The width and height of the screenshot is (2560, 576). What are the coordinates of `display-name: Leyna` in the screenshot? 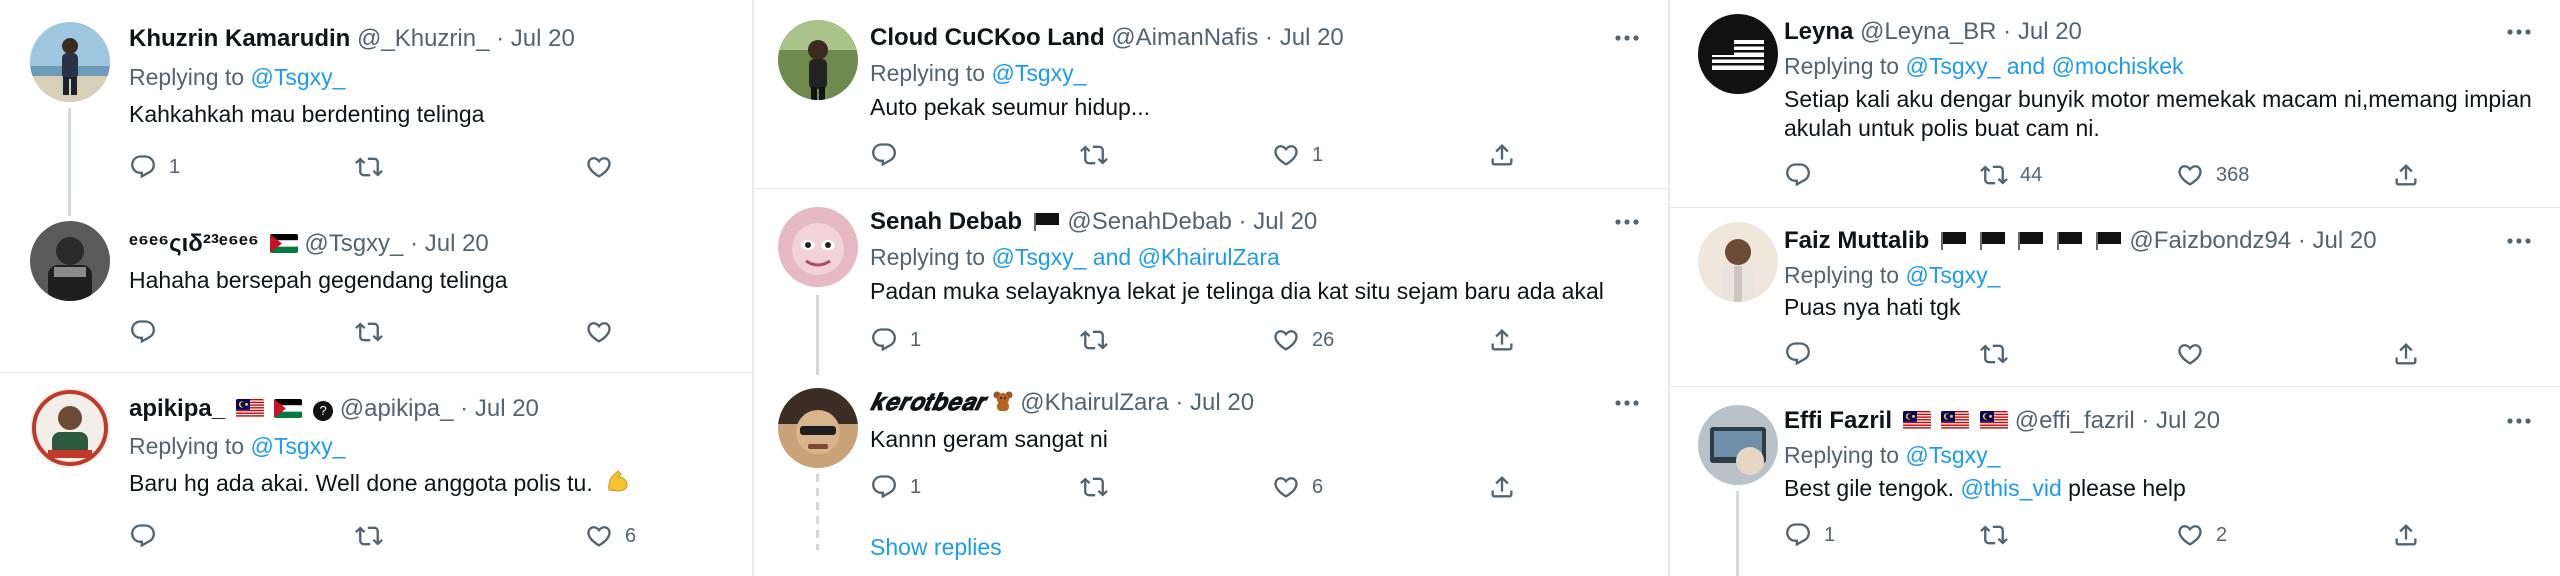 It's located at (1818, 31).